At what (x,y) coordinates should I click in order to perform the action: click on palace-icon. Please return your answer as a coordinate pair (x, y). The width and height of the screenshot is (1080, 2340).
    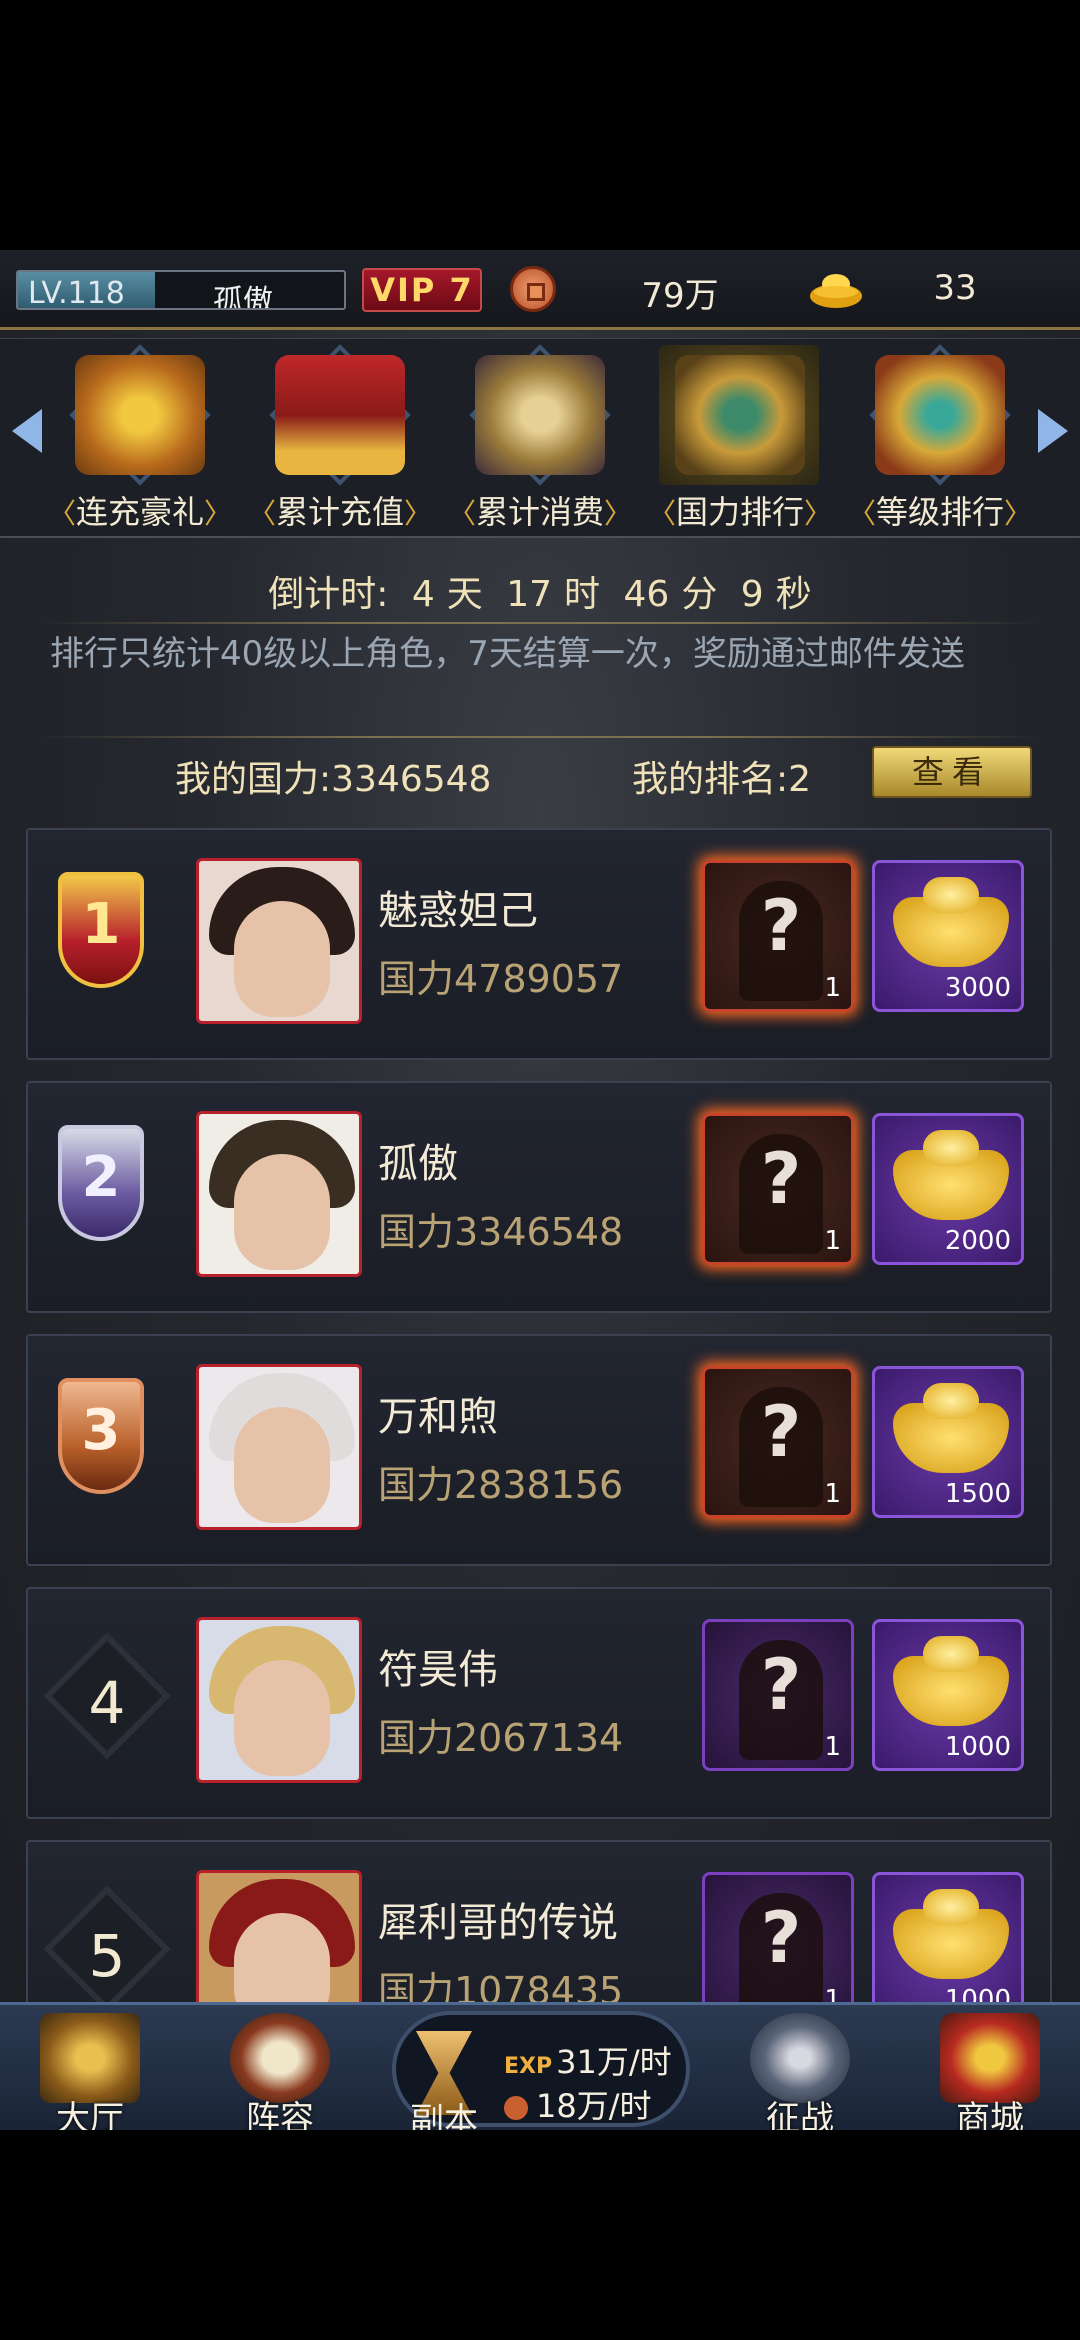
    Looking at the image, I should click on (90, 2058).